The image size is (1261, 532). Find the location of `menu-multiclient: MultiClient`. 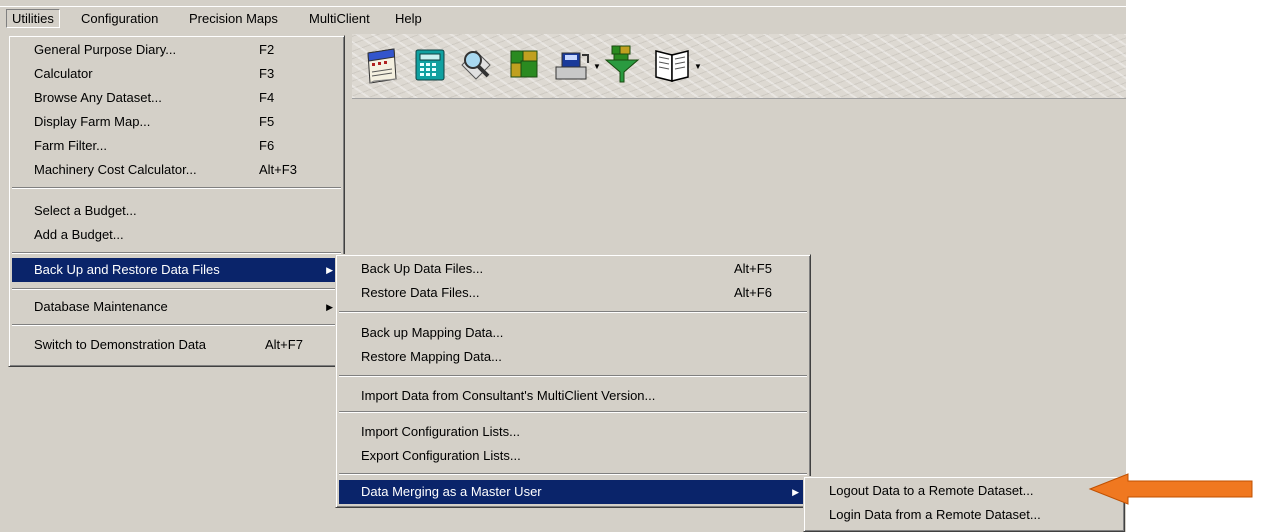

menu-multiclient: MultiClient is located at coordinates (339, 18).